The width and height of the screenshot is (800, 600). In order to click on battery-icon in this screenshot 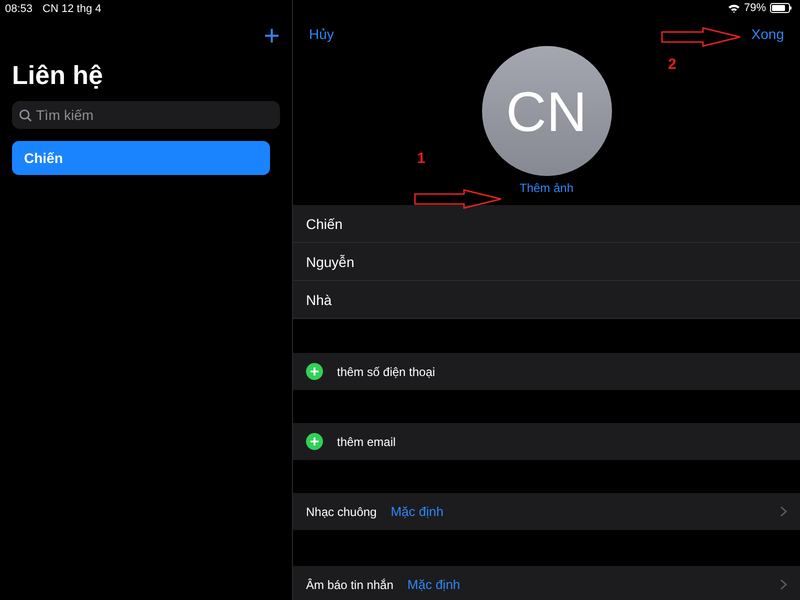, I will do `click(781, 8)`.